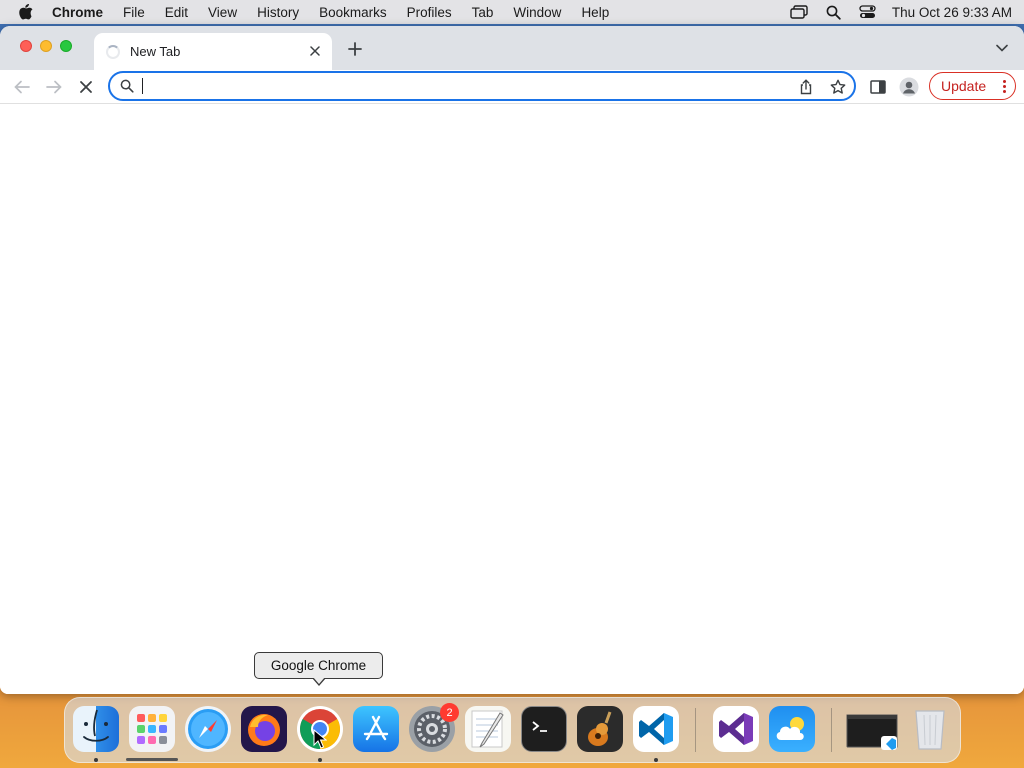 This screenshot has height=768, width=1024. What do you see at coordinates (544, 729) in the screenshot?
I see `terminal-icon` at bounding box center [544, 729].